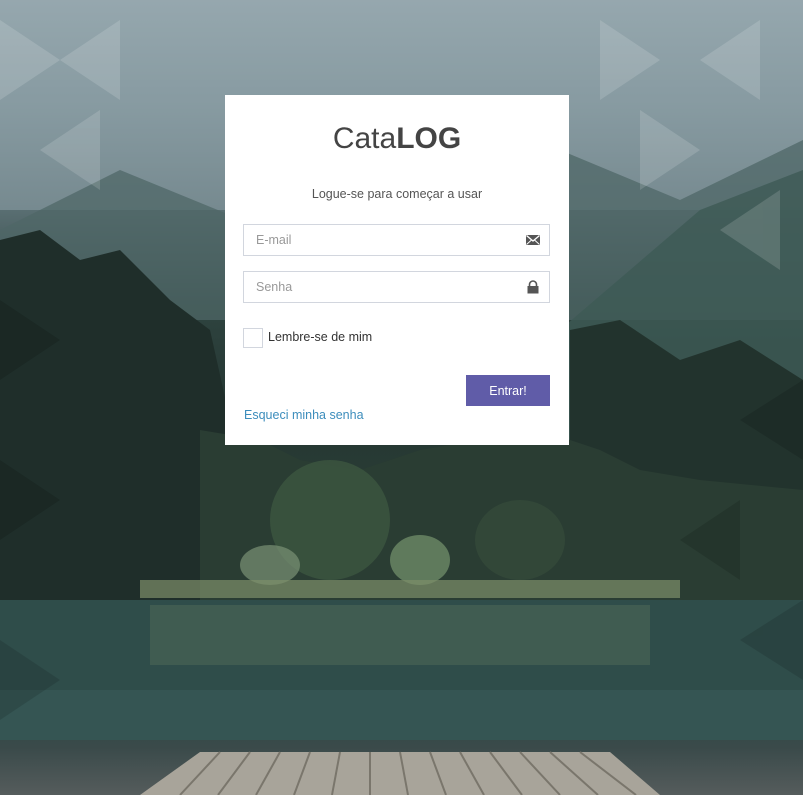  I want to click on password-input, so click(385, 287).